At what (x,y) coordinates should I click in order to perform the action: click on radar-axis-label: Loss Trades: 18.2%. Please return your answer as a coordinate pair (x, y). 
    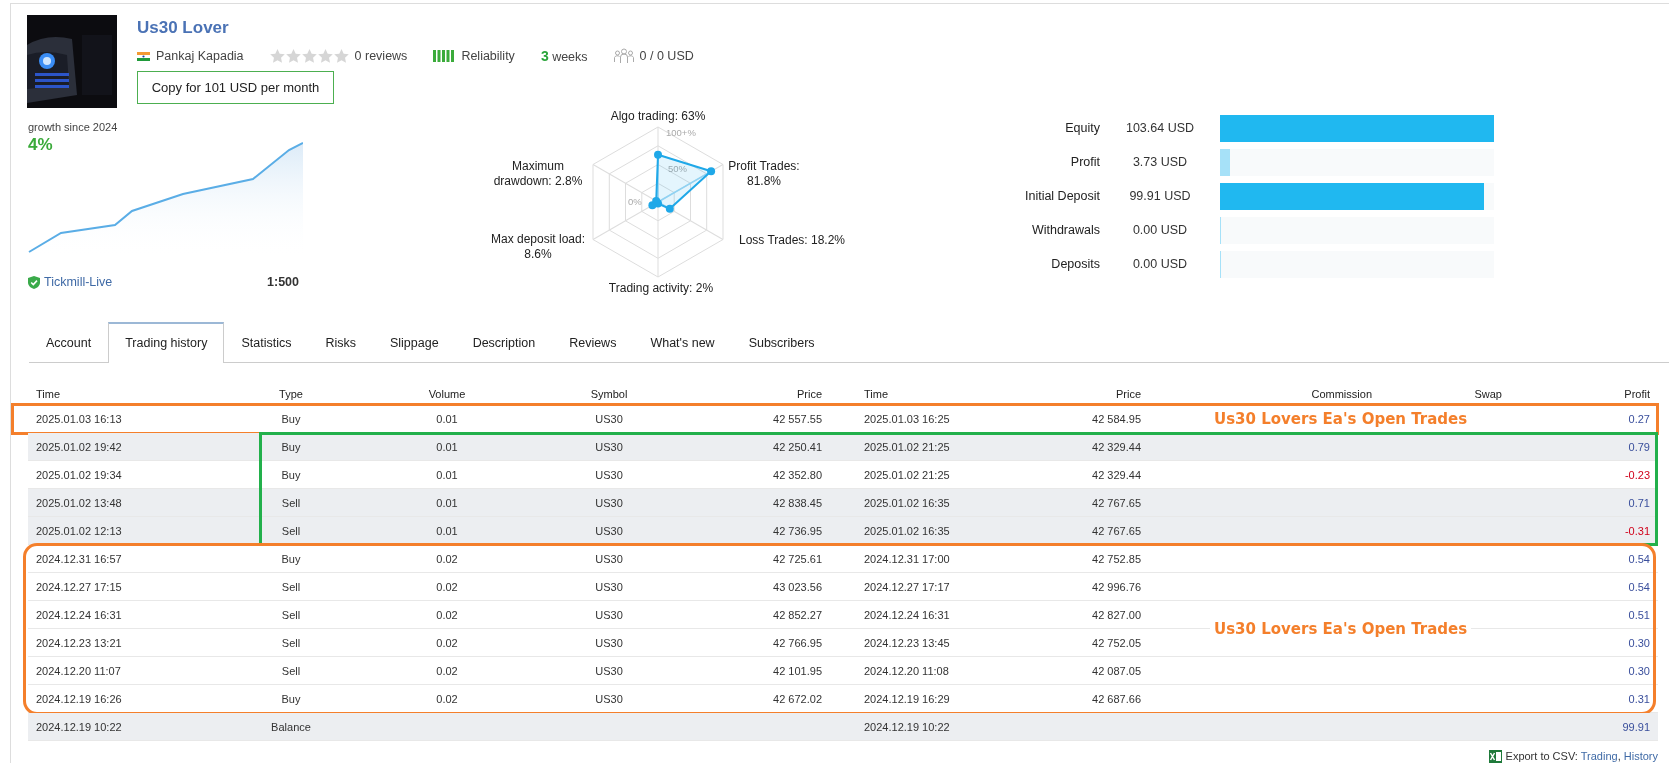
    Looking at the image, I should click on (792, 240).